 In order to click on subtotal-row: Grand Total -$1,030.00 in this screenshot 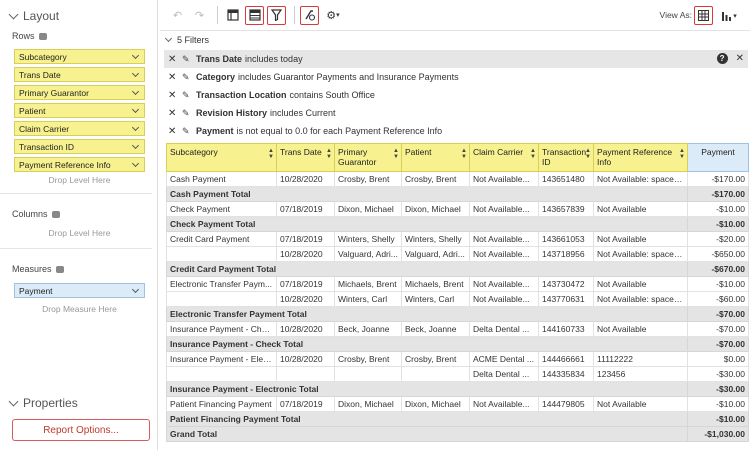, I will do `click(457, 434)`.